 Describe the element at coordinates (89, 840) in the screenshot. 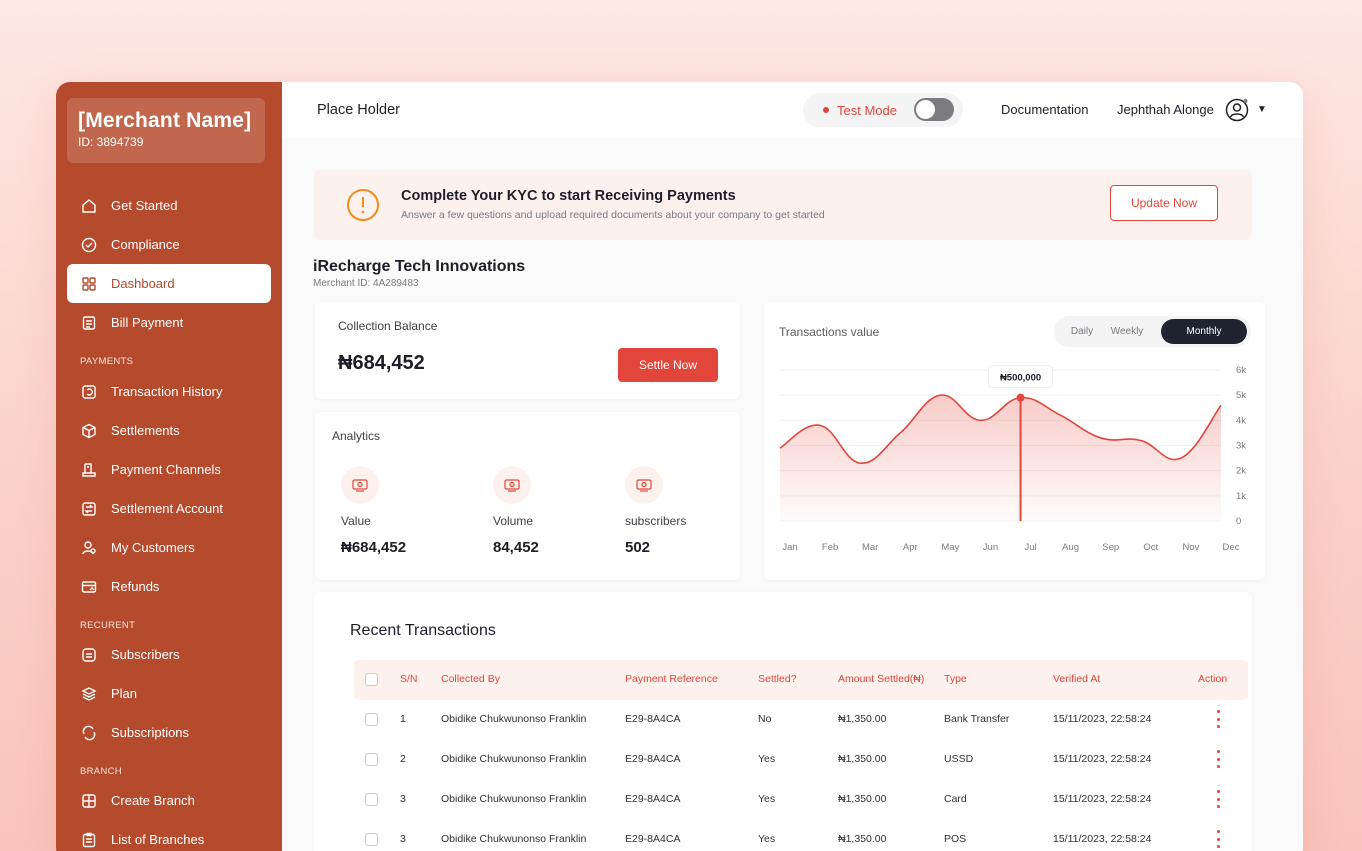

I see `clipboard-icon` at that location.